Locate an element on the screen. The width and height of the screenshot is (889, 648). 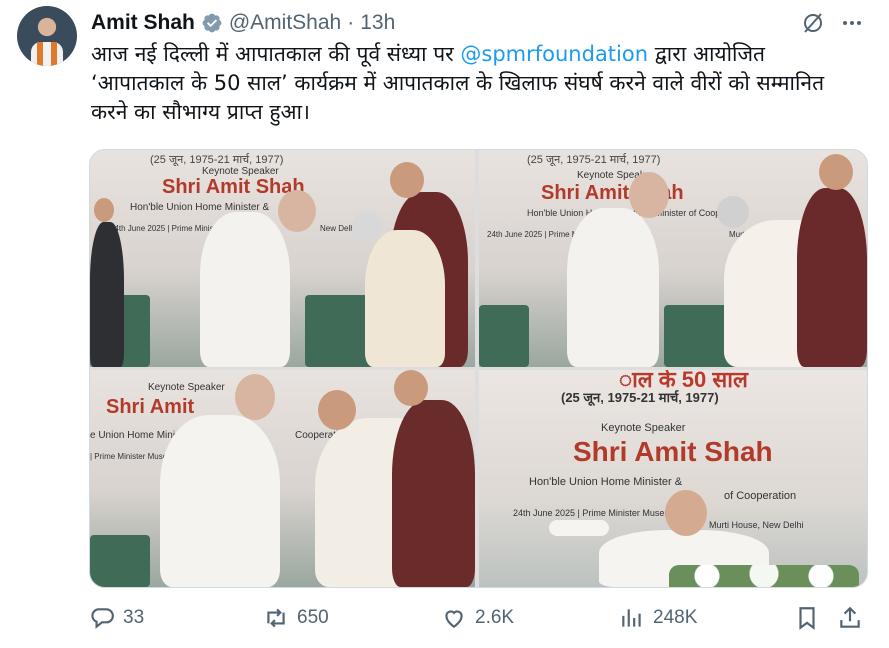
photo-3-speaker-caption: Keynote Speaker is located at coordinates (186, 387).